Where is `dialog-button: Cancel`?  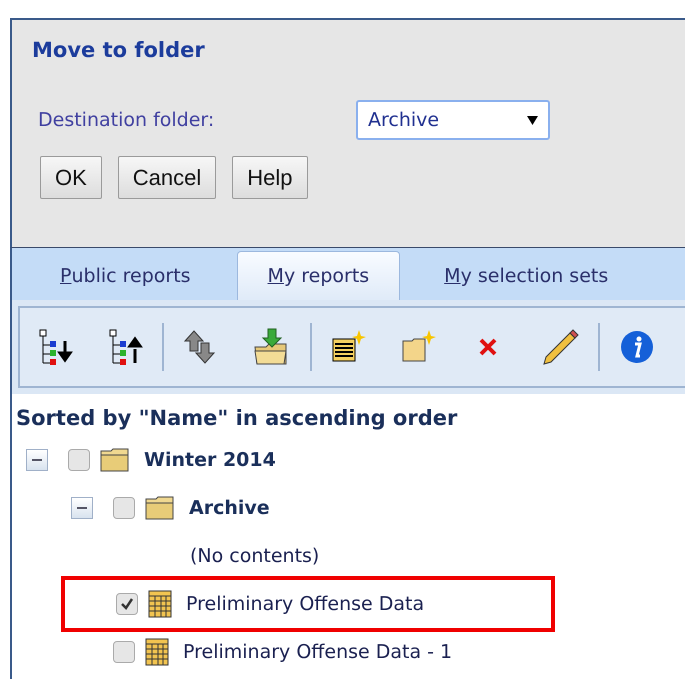
dialog-button: Cancel is located at coordinates (167, 177).